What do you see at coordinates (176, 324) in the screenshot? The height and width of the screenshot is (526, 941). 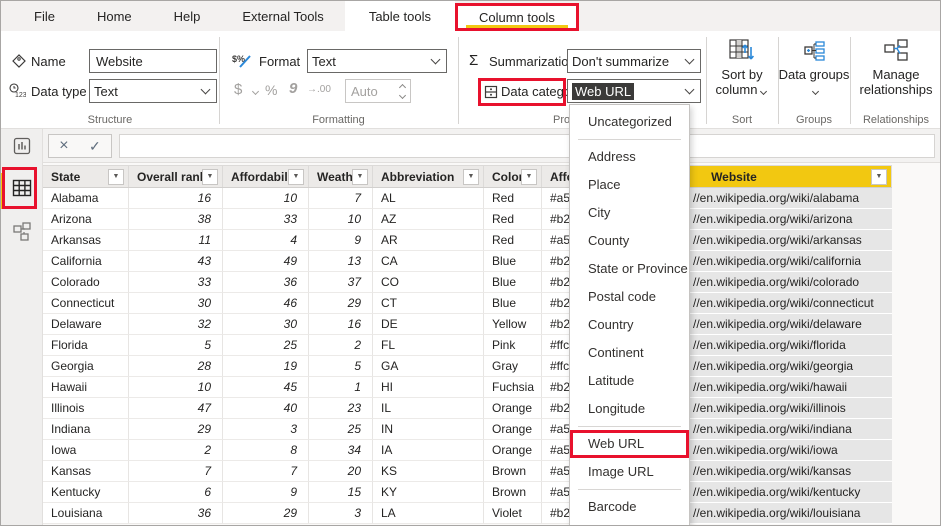 I see `cell-overall-rank: 32` at bounding box center [176, 324].